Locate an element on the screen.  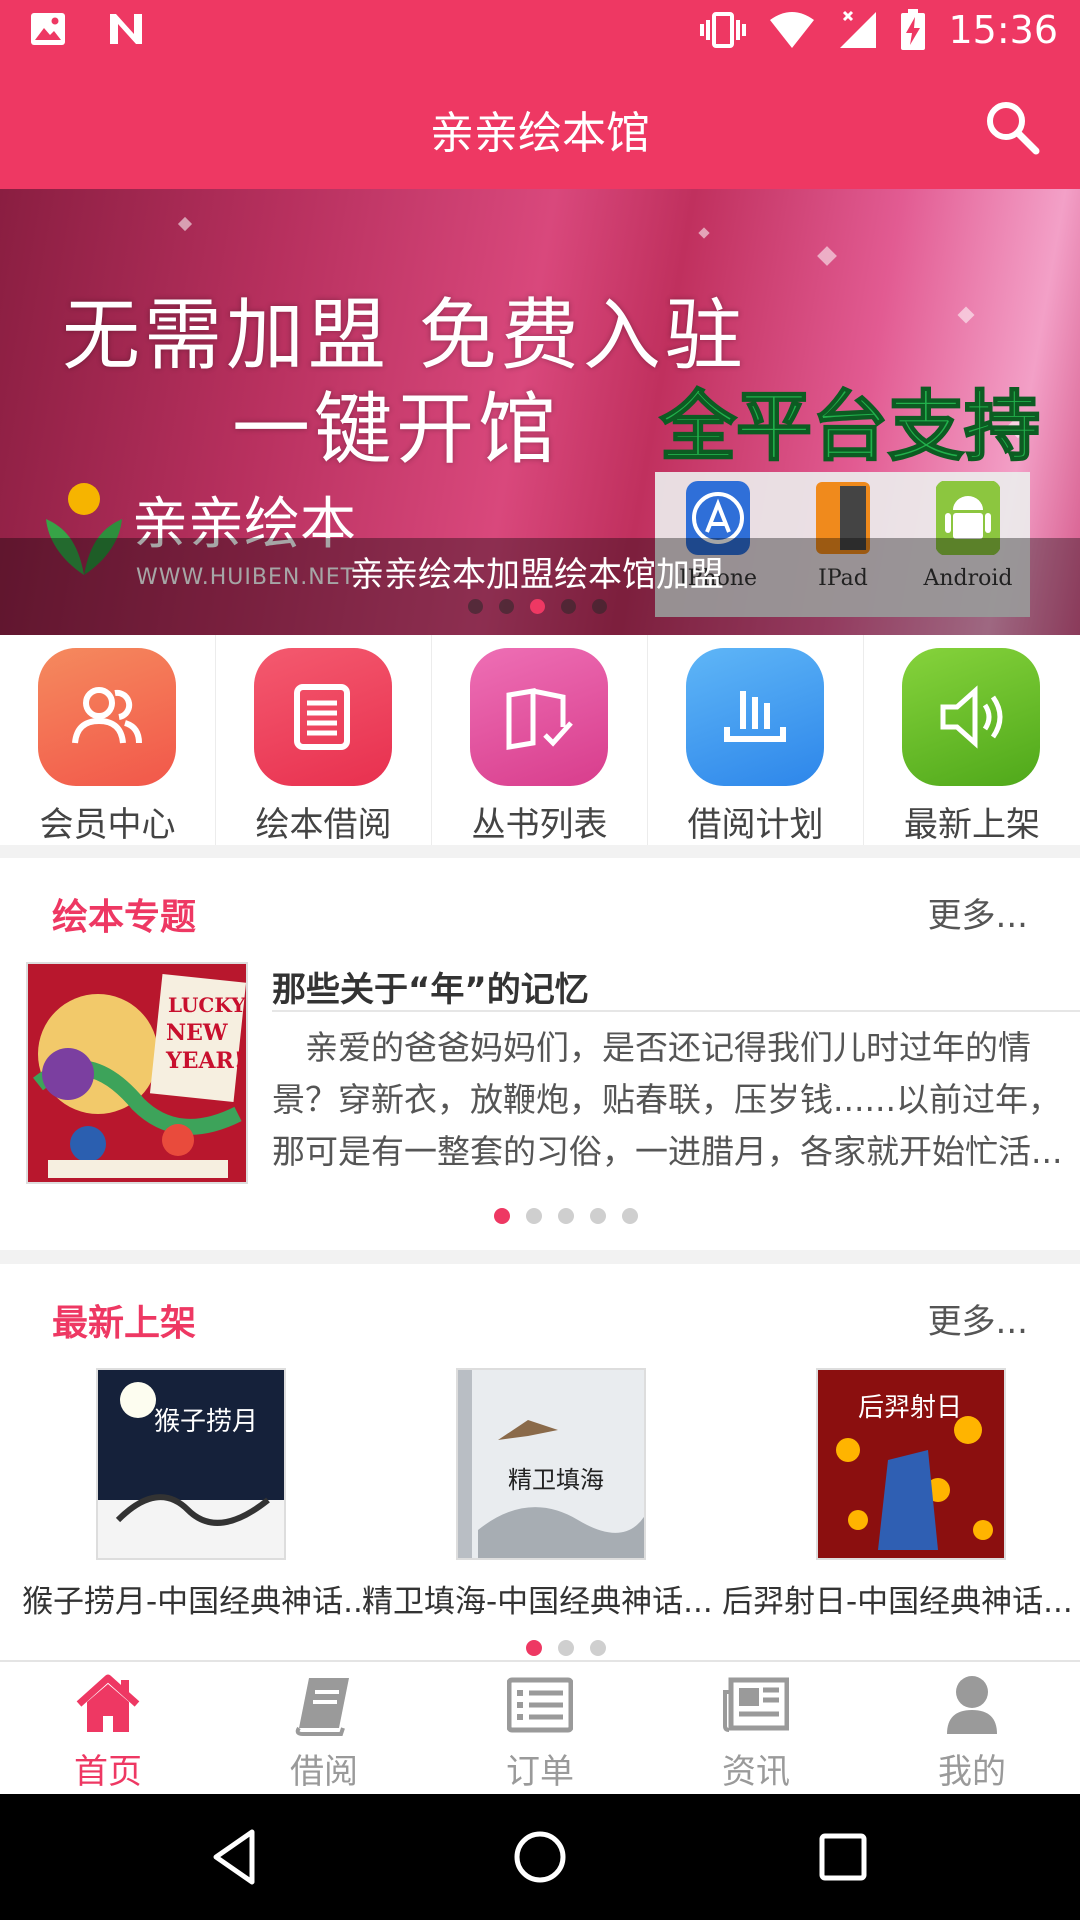
app-title: 亲亲绘本馆 is located at coordinates (540, 133).